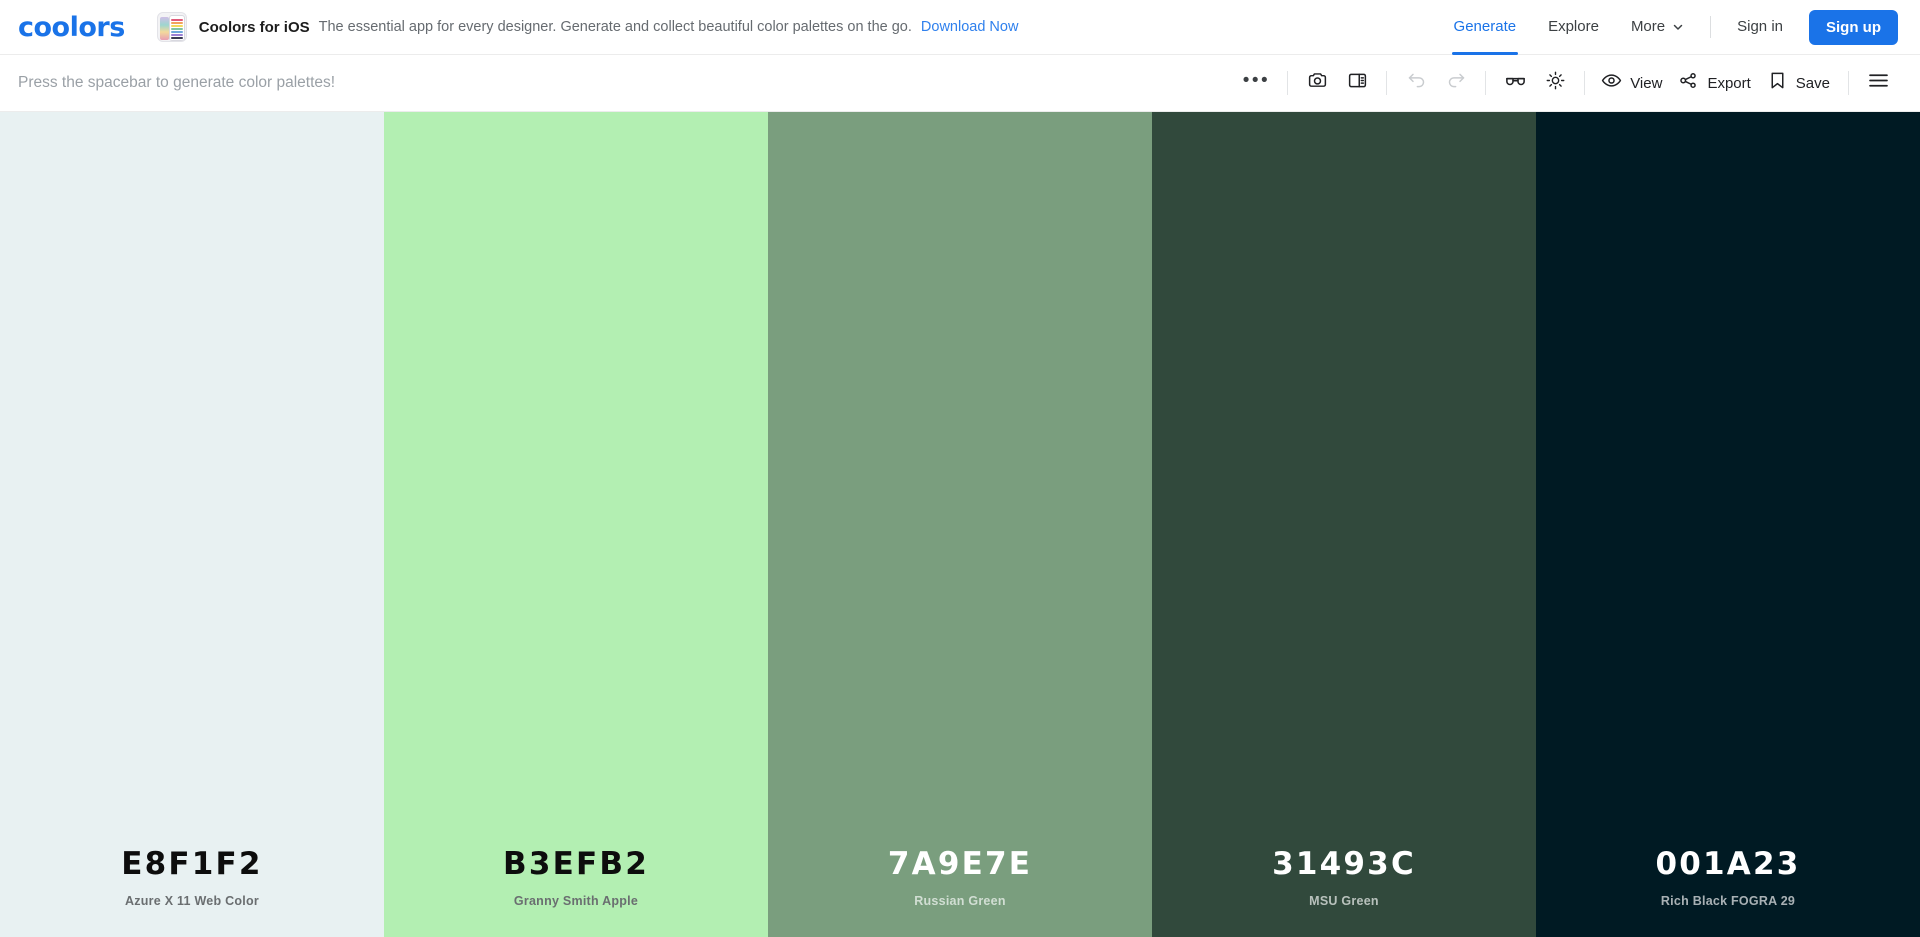 The height and width of the screenshot is (937, 1920). What do you see at coordinates (1646, 83) in the screenshot?
I see `view-label: View` at bounding box center [1646, 83].